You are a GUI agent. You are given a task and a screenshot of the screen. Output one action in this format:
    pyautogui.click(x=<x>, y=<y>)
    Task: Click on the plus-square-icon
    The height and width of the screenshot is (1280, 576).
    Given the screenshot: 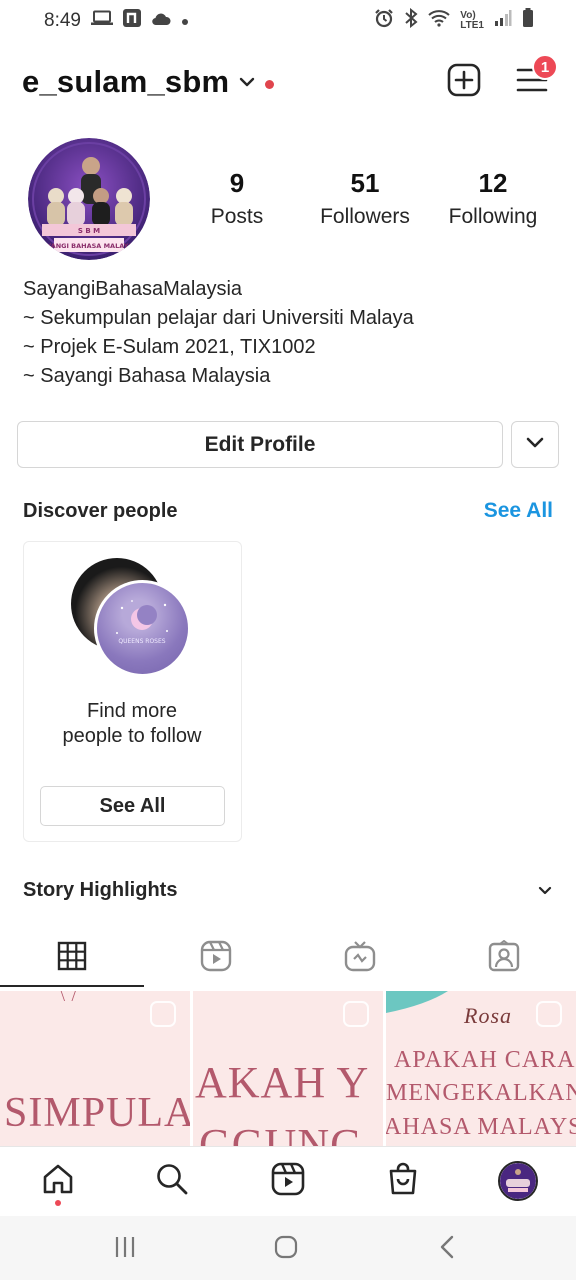 What is the action you would take?
    pyautogui.click(x=464, y=82)
    